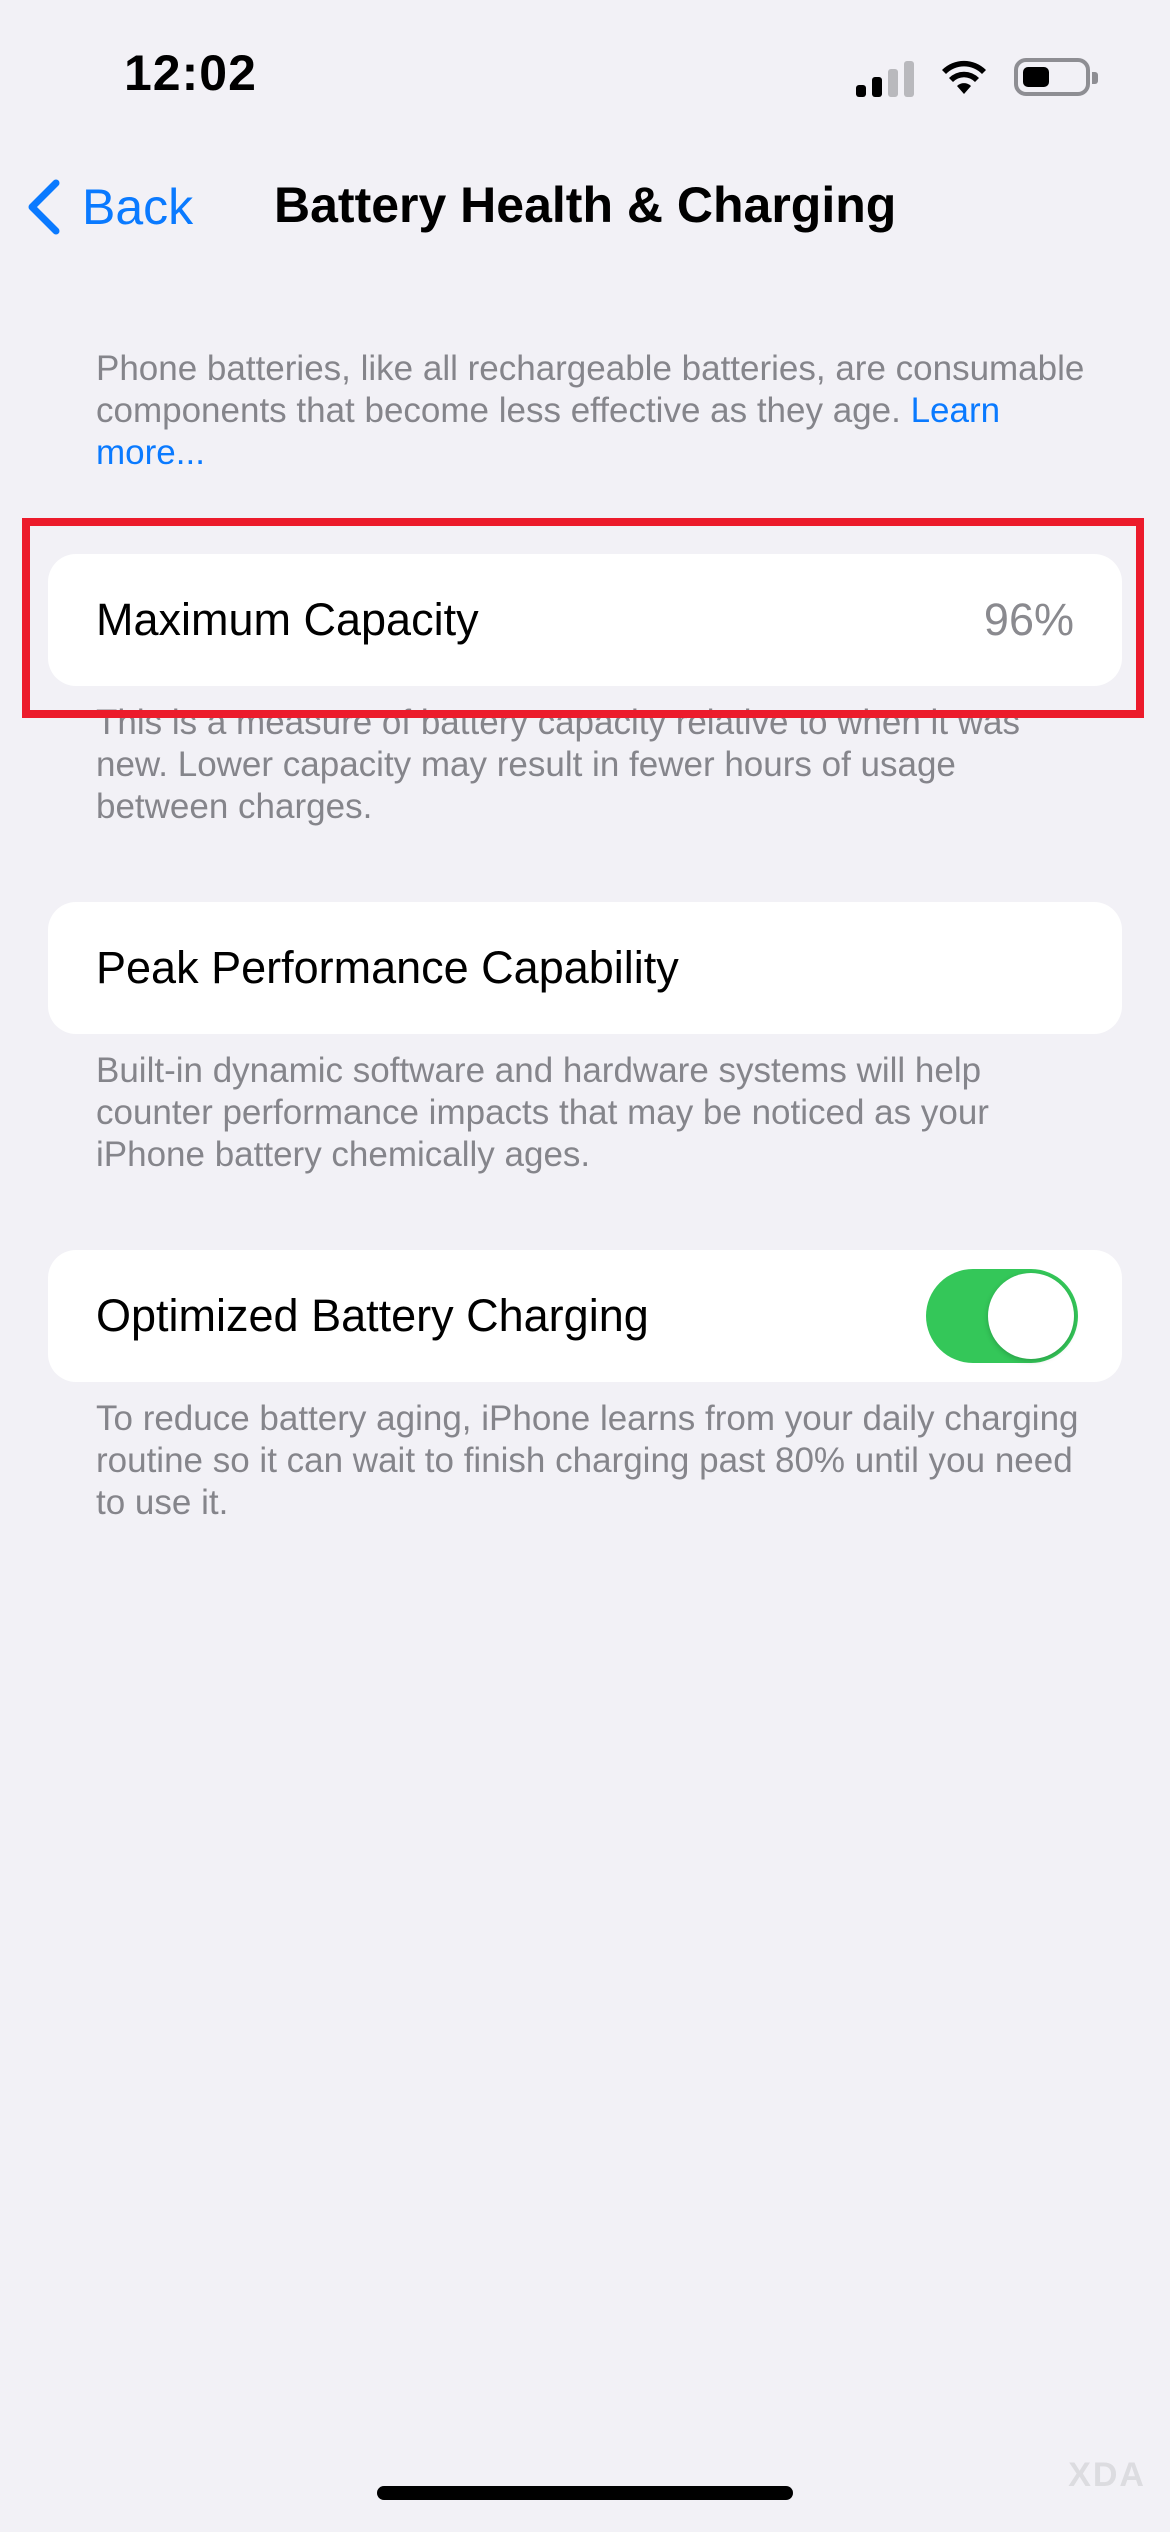 Image resolution: width=1170 pixels, height=2532 pixels. I want to click on optimized-charging-label: Optimized Battery Charging, so click(372, 1315).